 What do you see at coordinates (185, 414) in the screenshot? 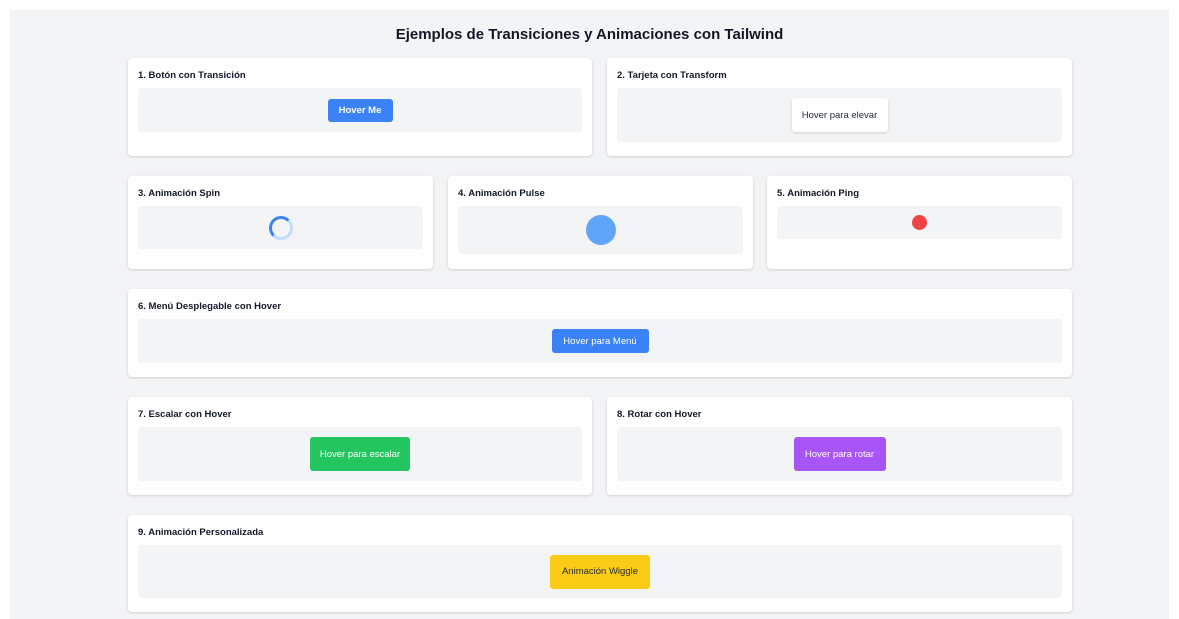
I see `card-title: 7. Escalar con Hover` at bounding box center [185, 414].